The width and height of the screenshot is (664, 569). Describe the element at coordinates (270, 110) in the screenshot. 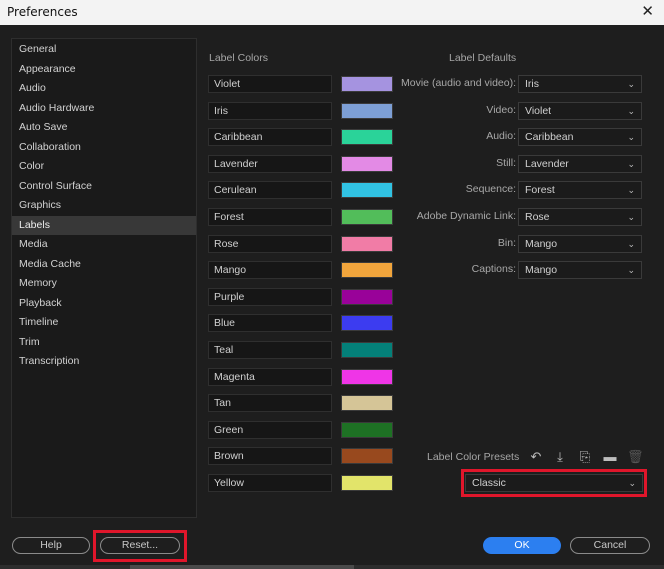

I see `label-name-field: Iris` at that location.